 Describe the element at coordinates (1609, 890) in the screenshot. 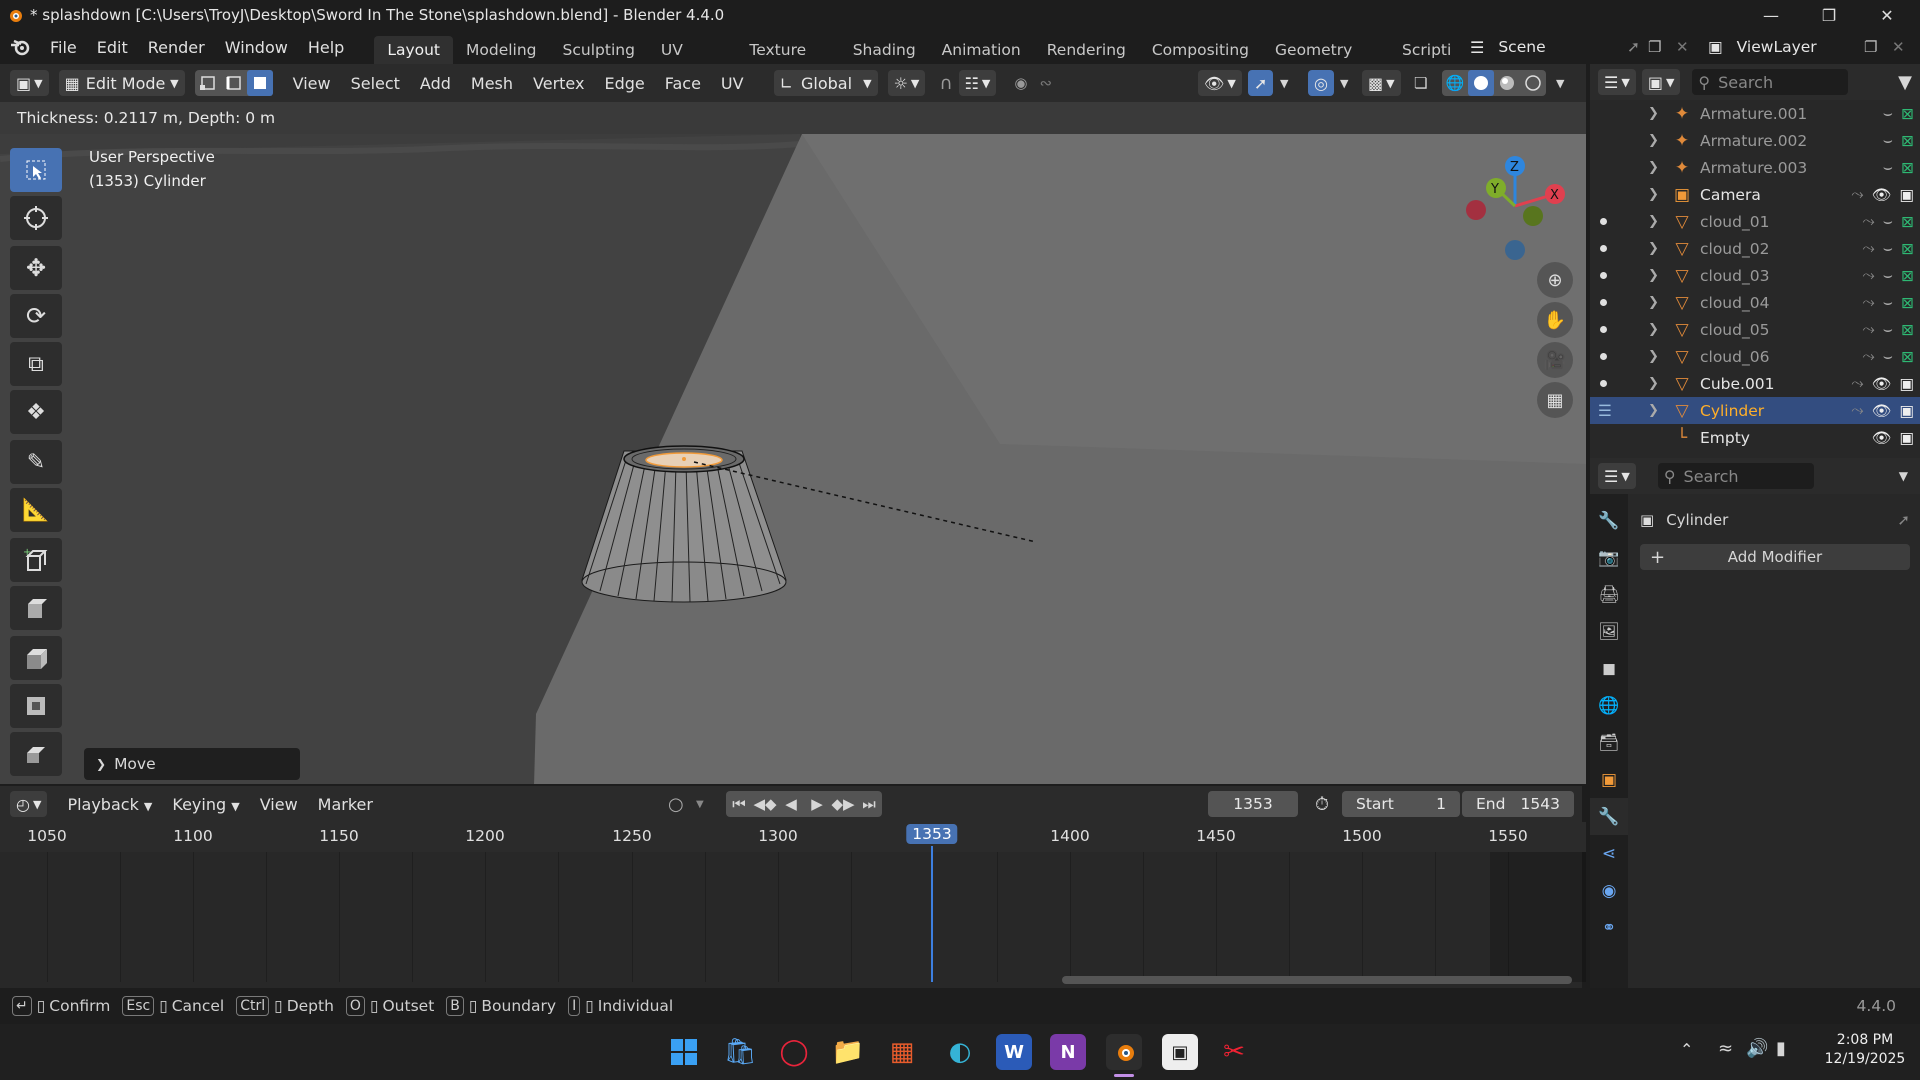

I see `physics-tab-icon: ◉` at that location.